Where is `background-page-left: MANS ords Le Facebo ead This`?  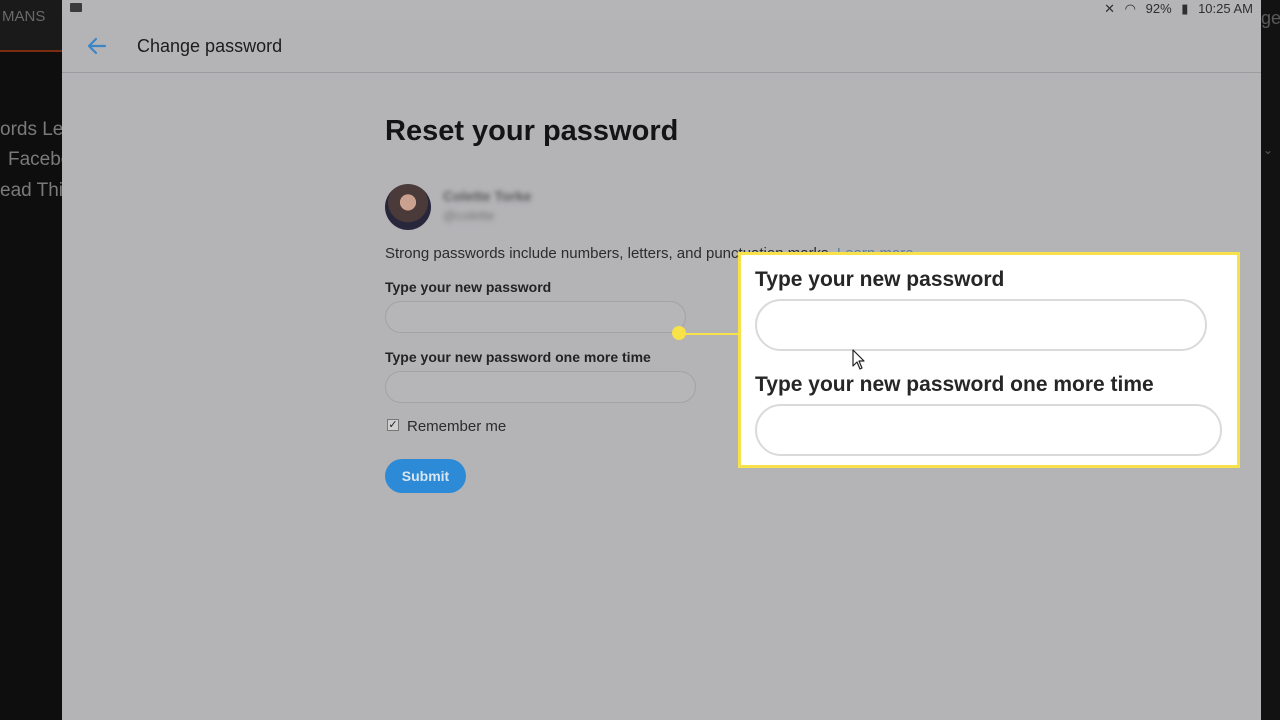 background-page-left: MANS ords Le Facebo ead This is located at coordinates (31, 360).